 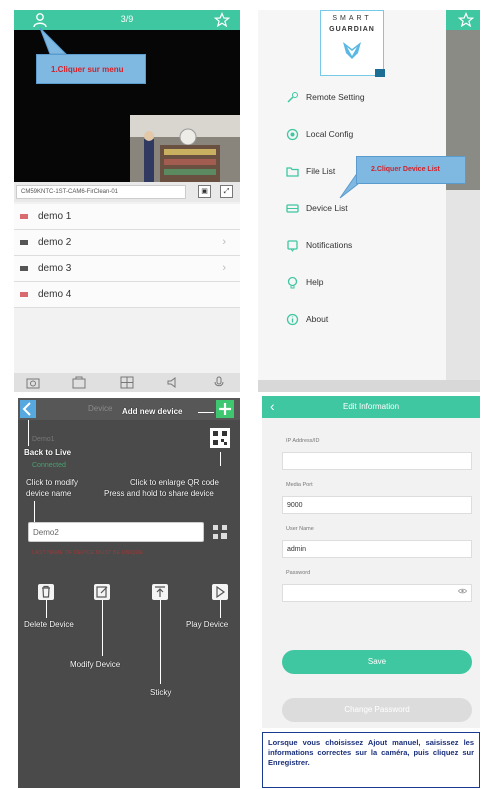 What do you see at coordinates (207, 624) in the screenshot?
I see `annotation-play-device: Play Device` at bounding box center [207, 624].